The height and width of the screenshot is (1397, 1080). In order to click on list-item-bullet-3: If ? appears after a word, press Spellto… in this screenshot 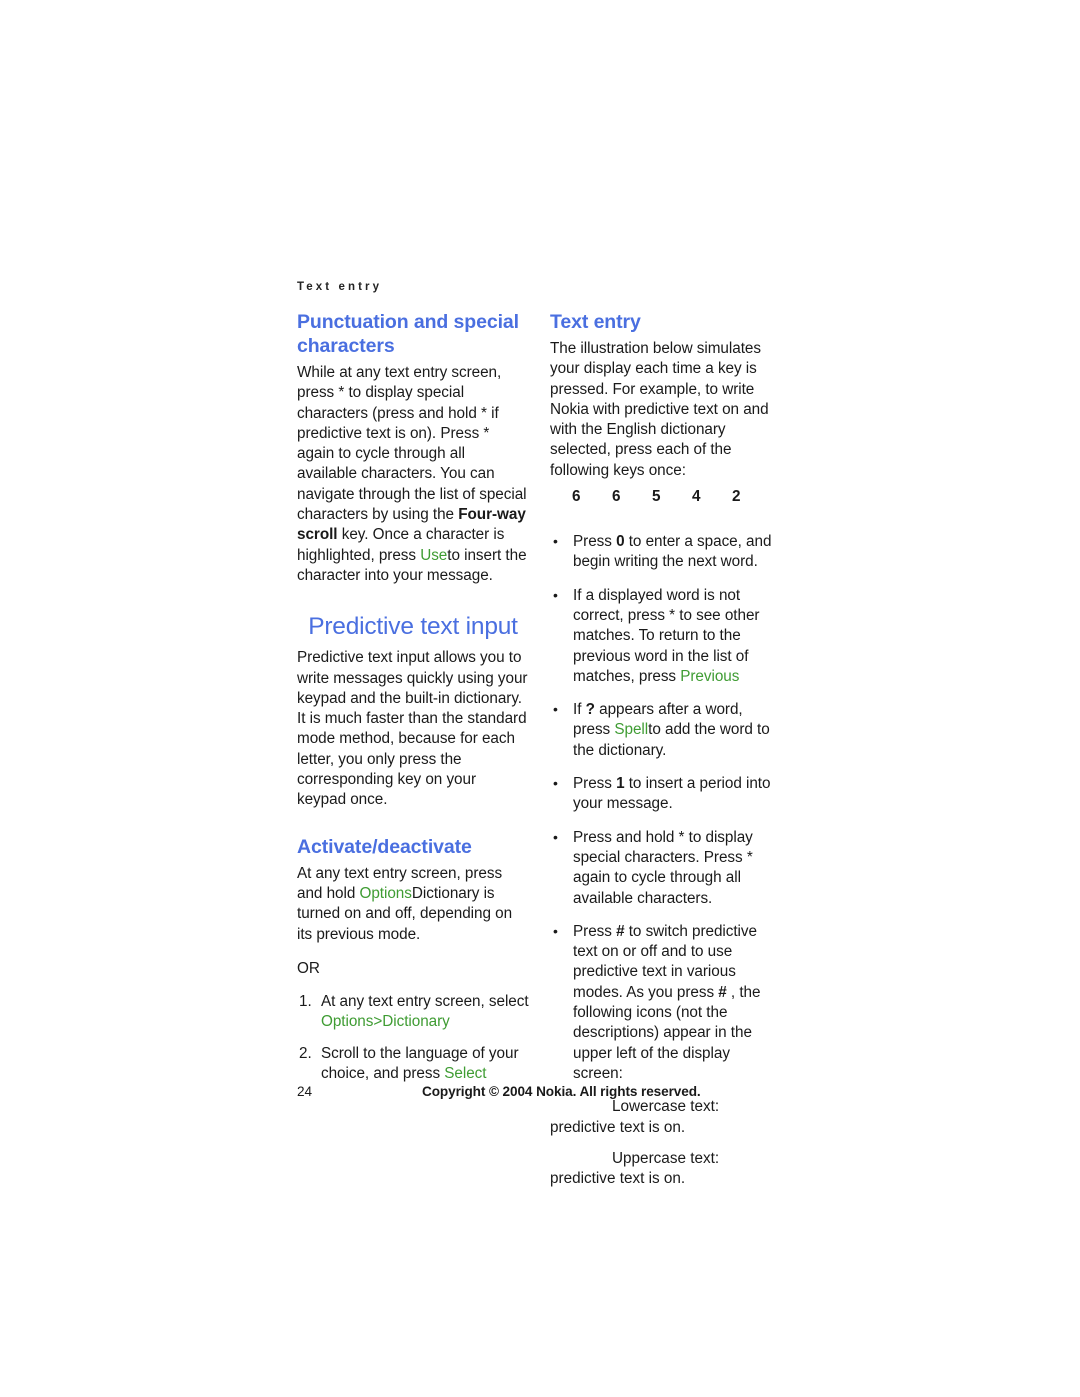, I will do `click(666, 730)`.